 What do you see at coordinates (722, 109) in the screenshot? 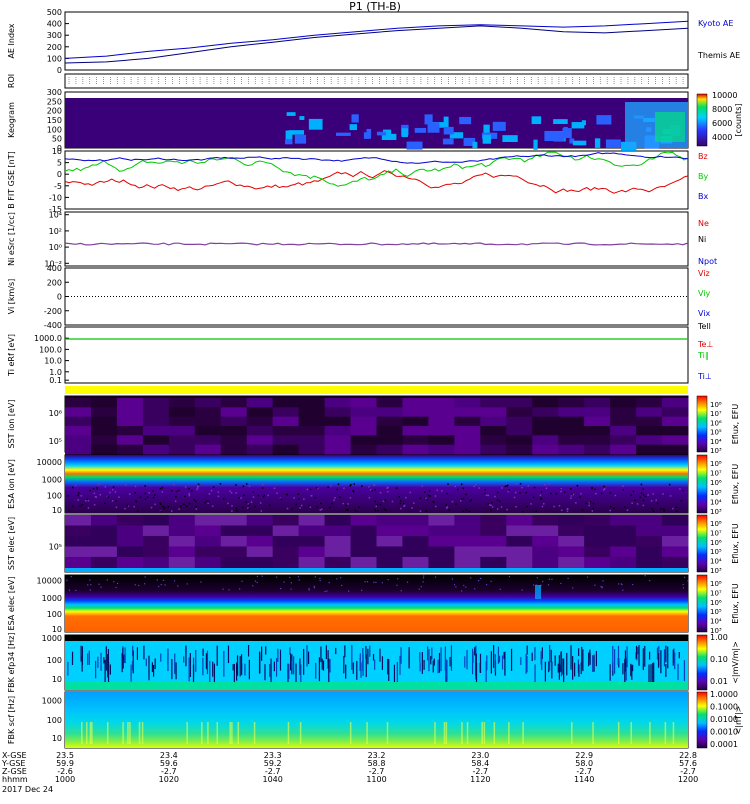
I see `keogram-cbar-tick: 8000` at bounding box center [722, 109].